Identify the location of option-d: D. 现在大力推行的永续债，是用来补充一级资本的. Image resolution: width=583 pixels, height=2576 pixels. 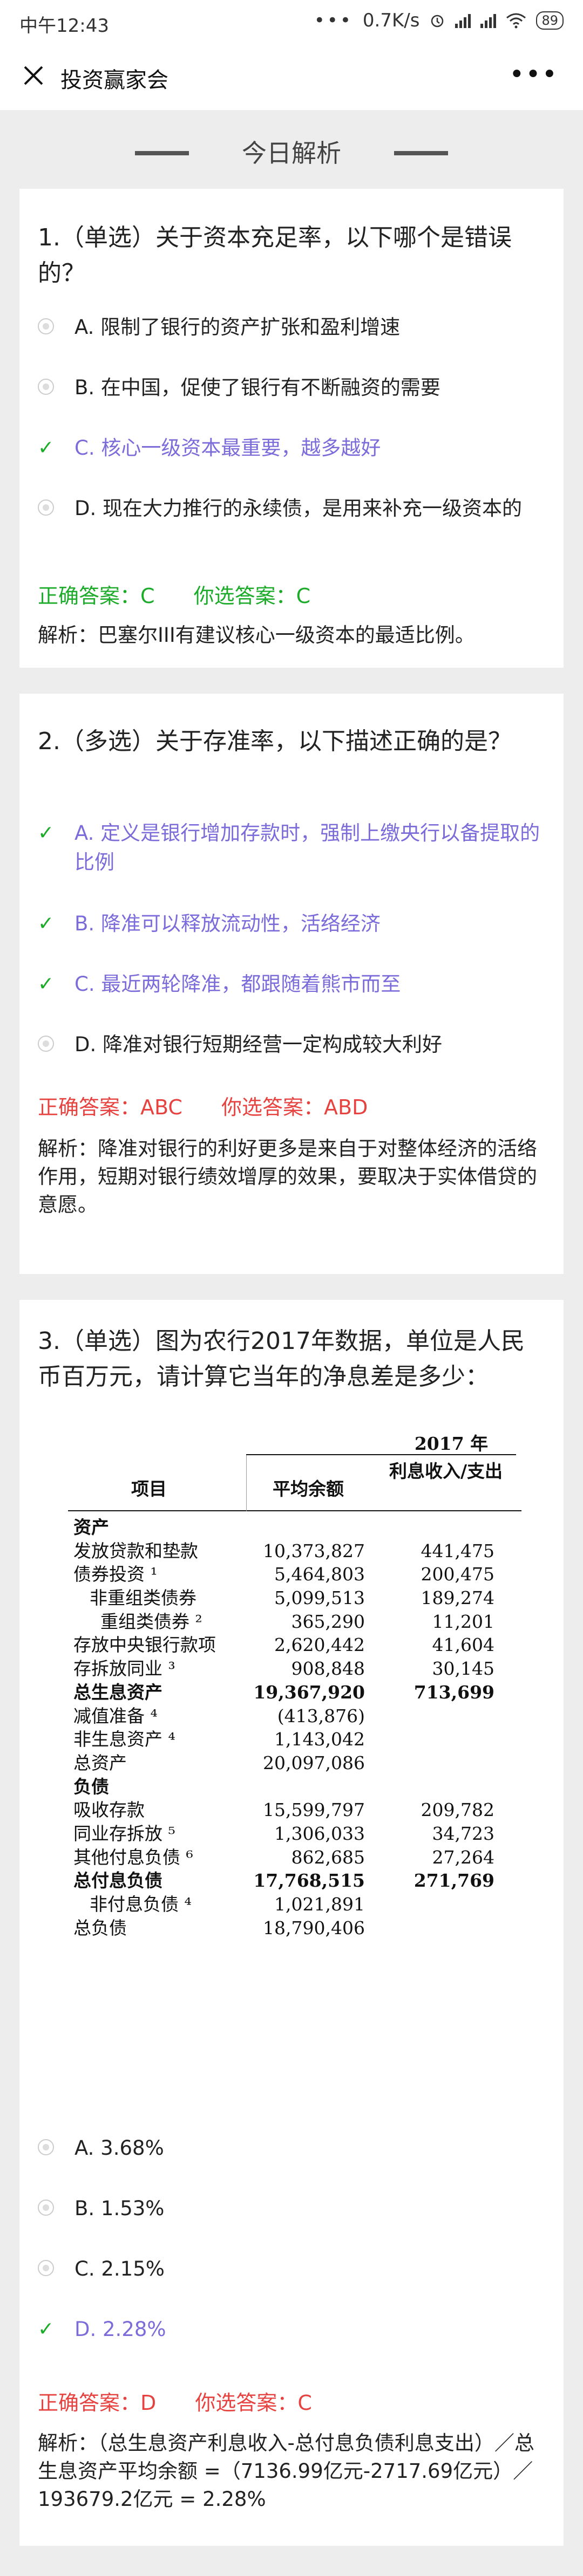
(291, 508).